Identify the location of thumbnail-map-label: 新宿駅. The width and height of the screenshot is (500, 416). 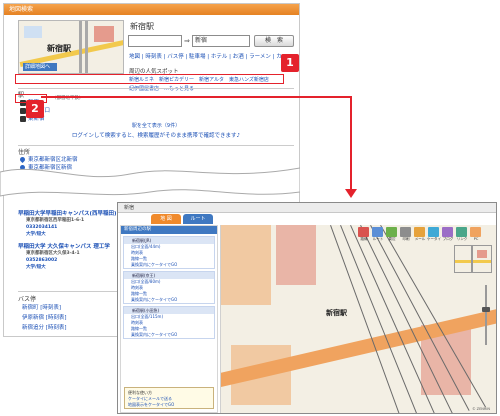
(59, 48).